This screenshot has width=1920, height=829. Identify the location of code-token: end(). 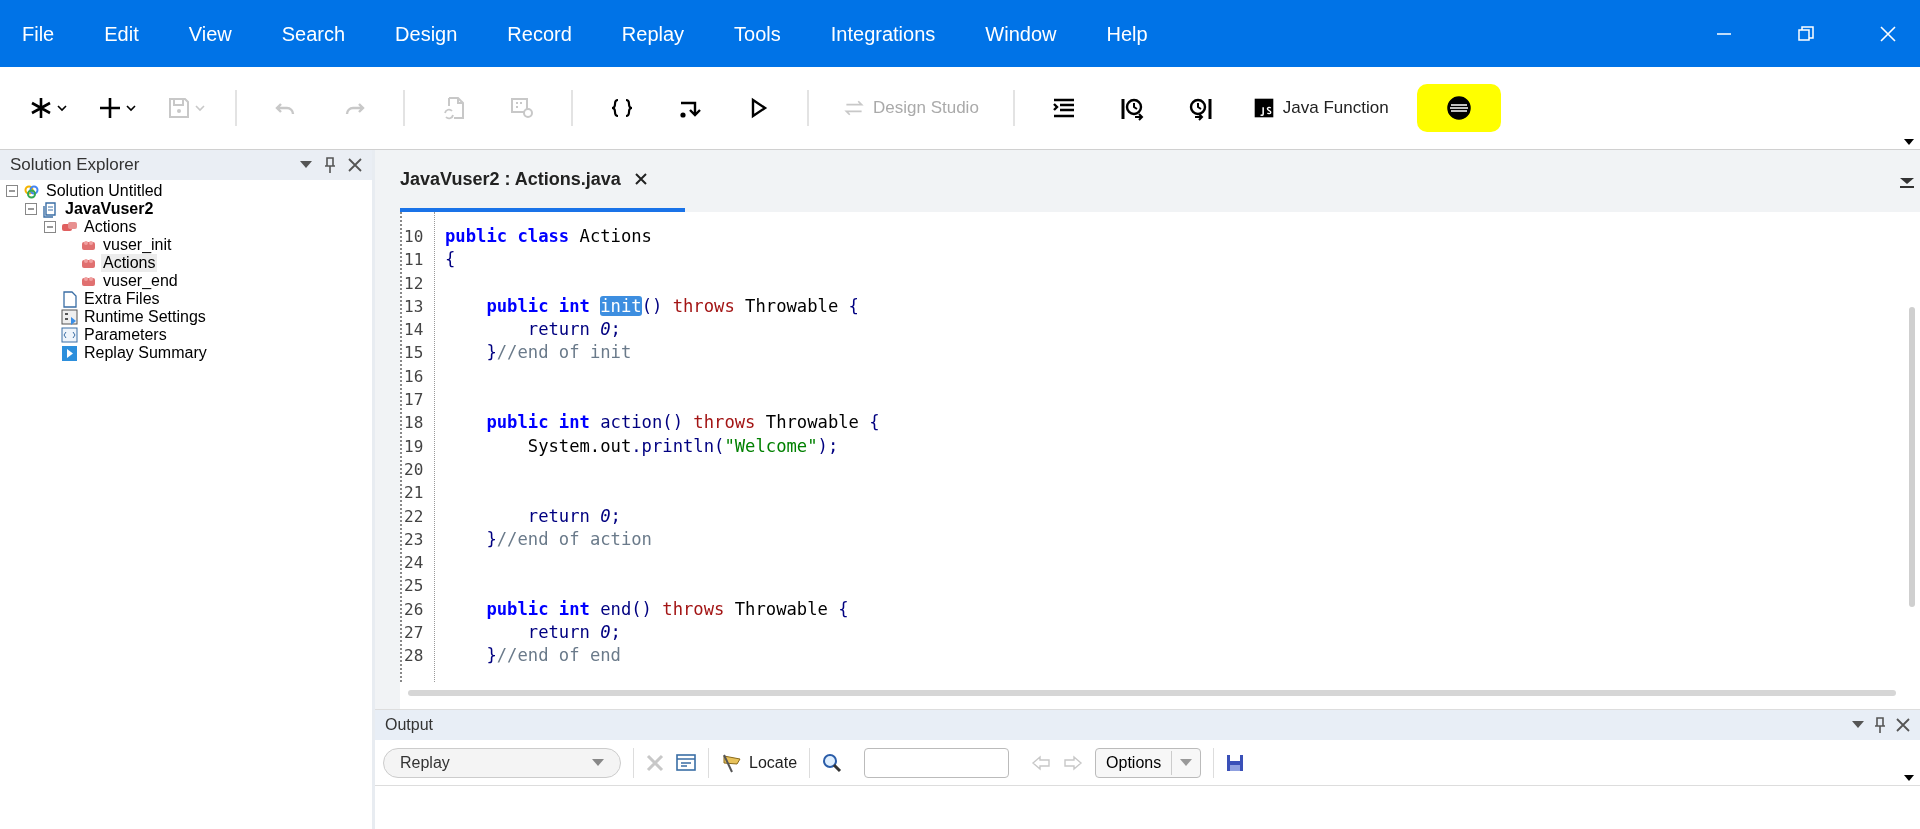
(625, 608).